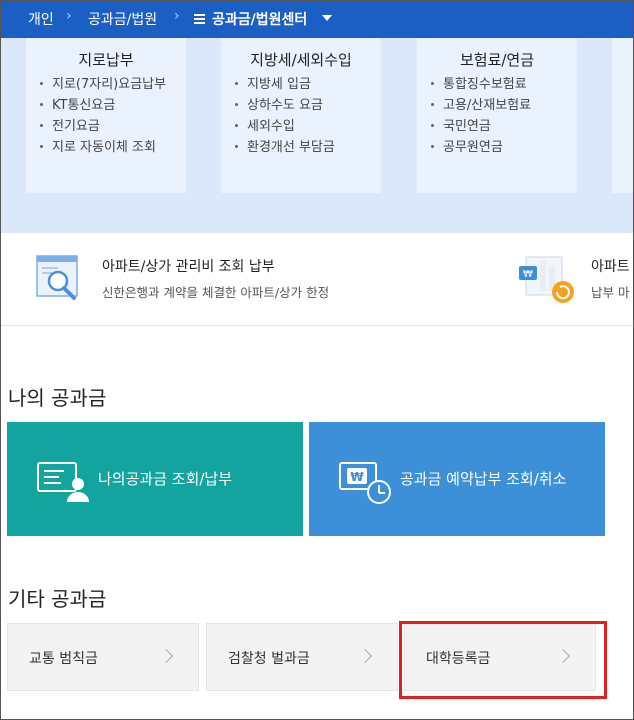  Describe the element at coordinates (199, 19) in the screenshot. I see `menu-icon` at that location.